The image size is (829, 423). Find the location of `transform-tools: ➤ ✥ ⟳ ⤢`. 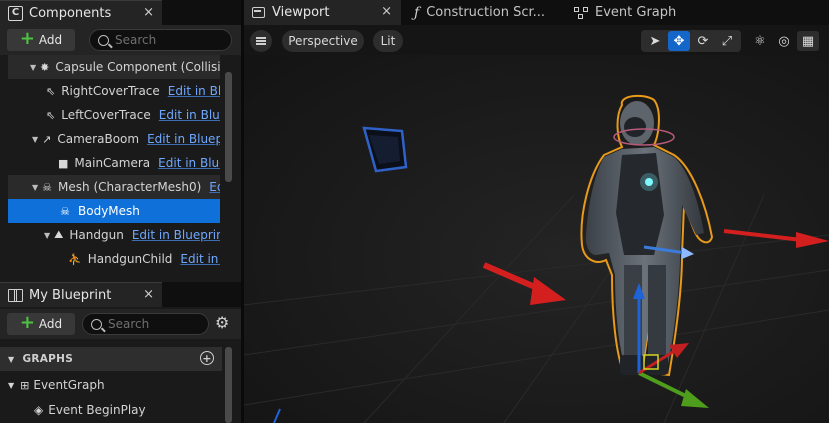

transform-tools: ➤ ✥ ⟳ ⤢ is located at coordinates (691, 41).